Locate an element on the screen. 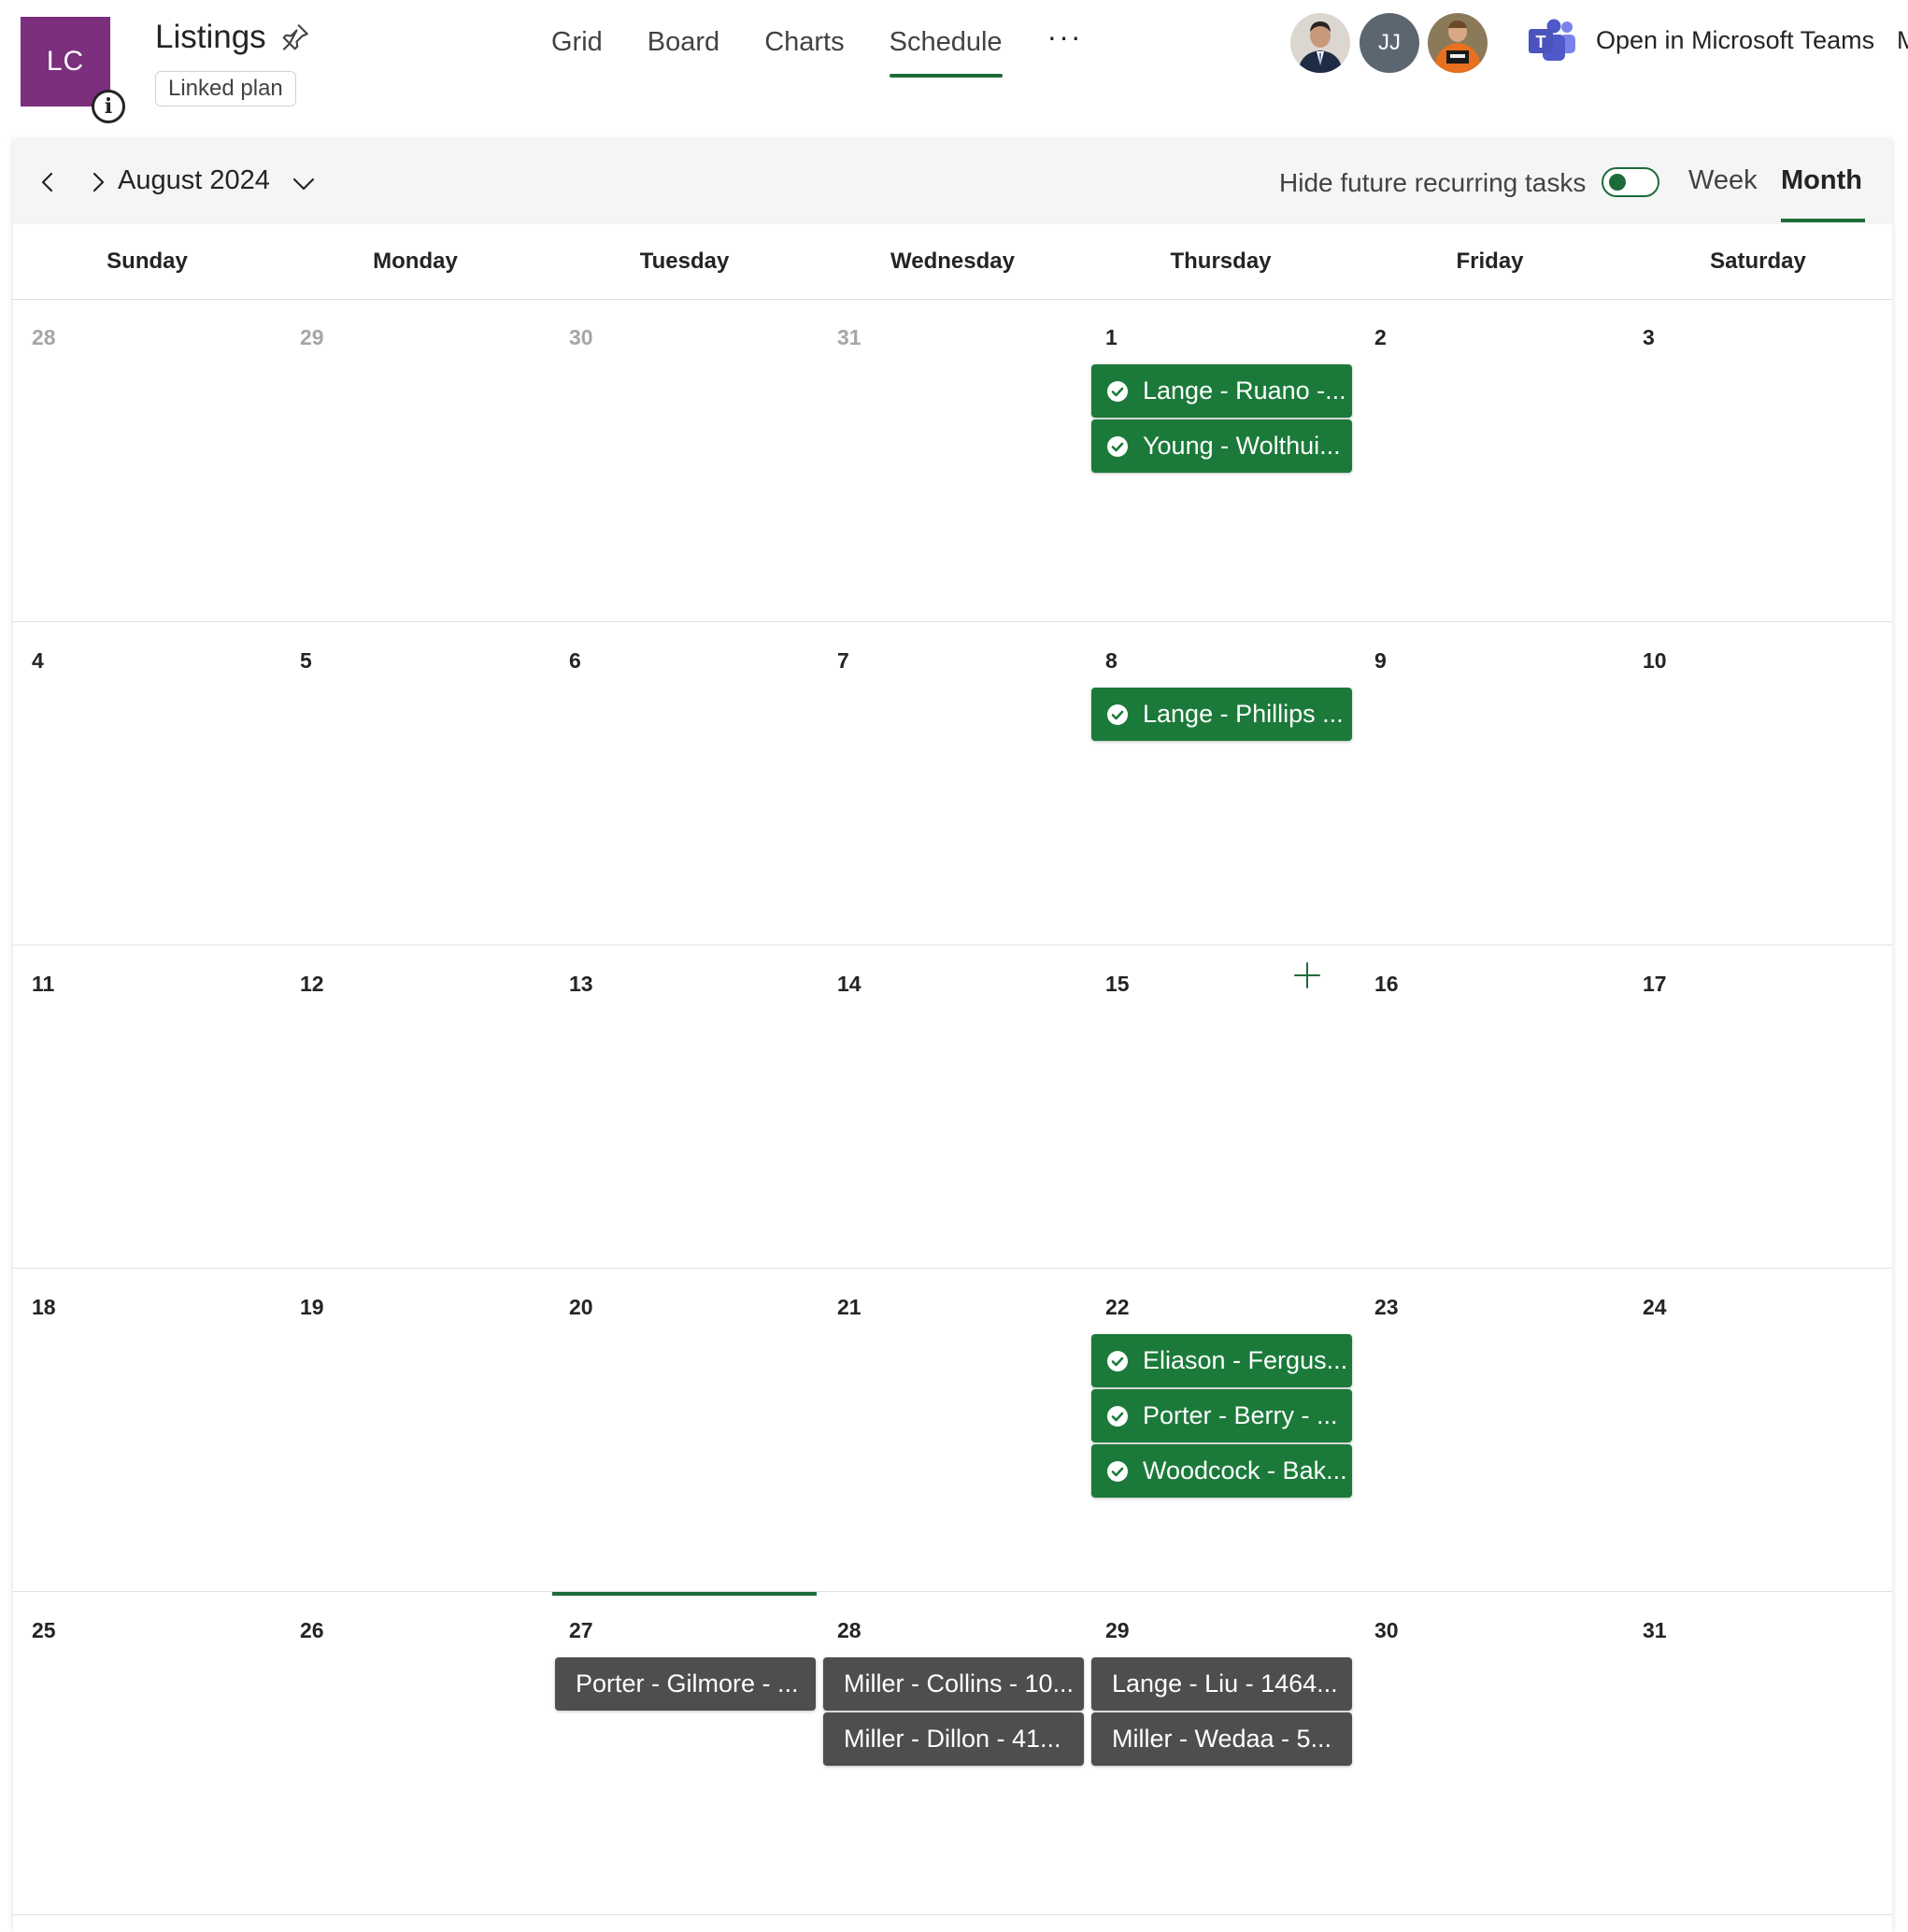 Image resolution: width=1908 pixels, height=1932 pixels. calendar-day-cell: 25 is located at coordinates (147, 1753).